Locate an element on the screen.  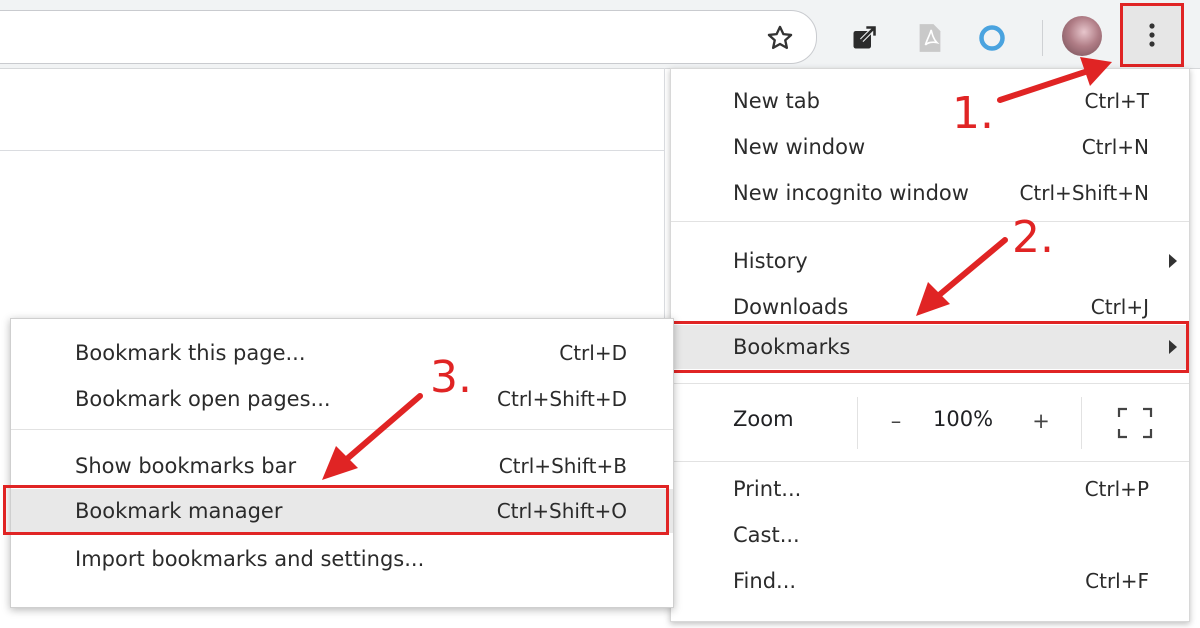
step-2-label: 2. is located at coordinates (1033, 237).